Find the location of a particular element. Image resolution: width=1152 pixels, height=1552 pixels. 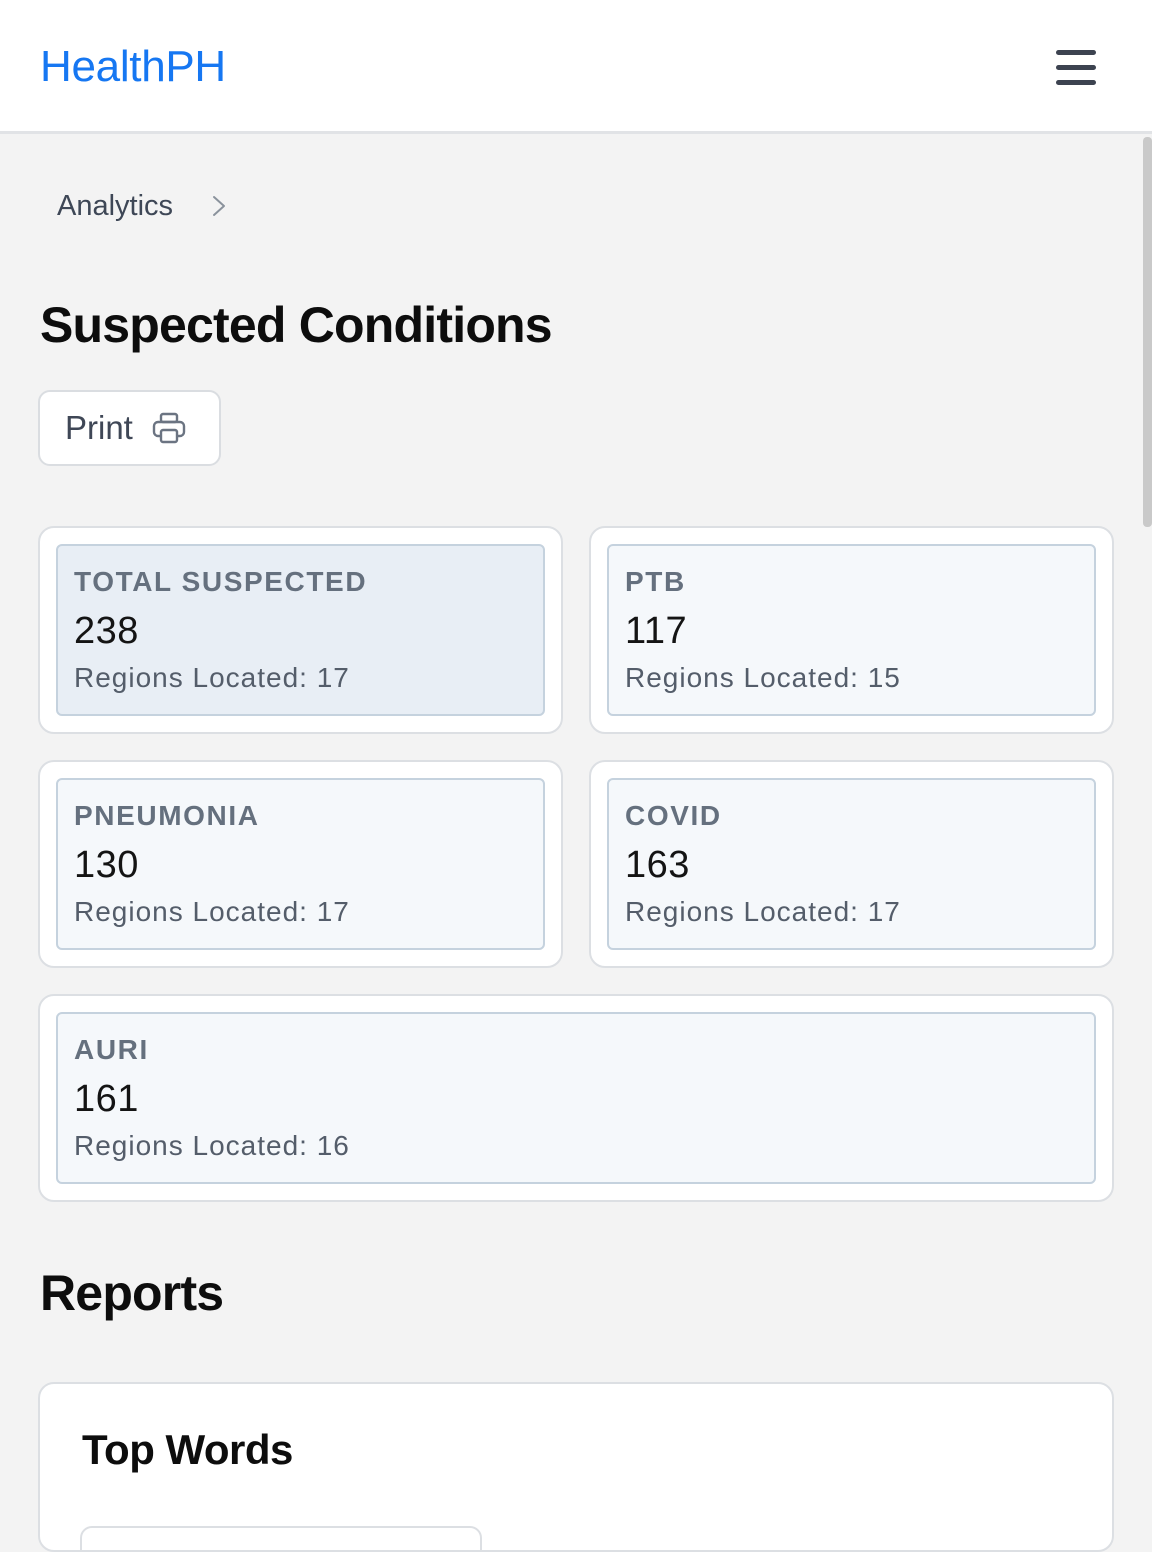

condition-card-body: PTB 117 Regions Located: 15 is located at coordinates (851, 630).